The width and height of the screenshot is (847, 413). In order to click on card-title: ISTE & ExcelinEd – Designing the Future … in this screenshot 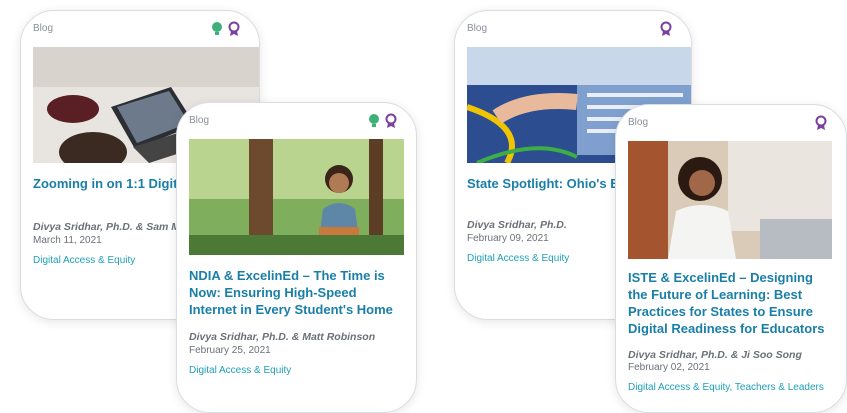, I will do `click(730, 303)`.